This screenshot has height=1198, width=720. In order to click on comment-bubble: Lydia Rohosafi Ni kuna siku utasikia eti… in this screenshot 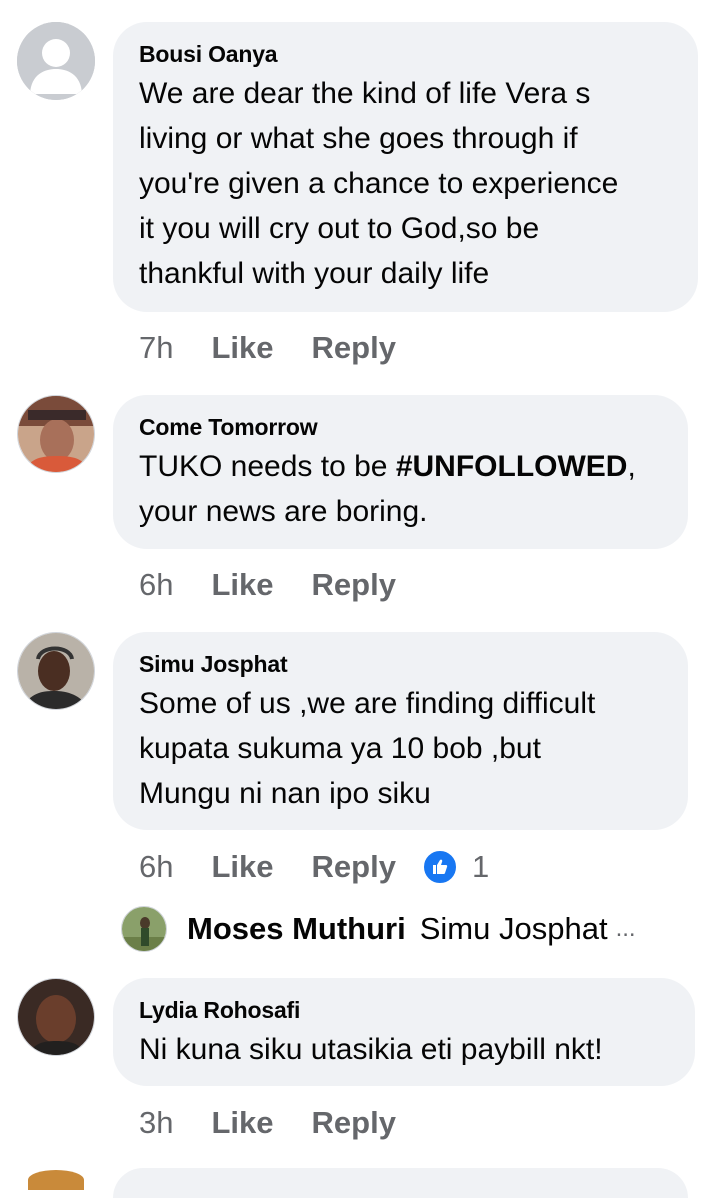, I will do `click(404, 1032)`.